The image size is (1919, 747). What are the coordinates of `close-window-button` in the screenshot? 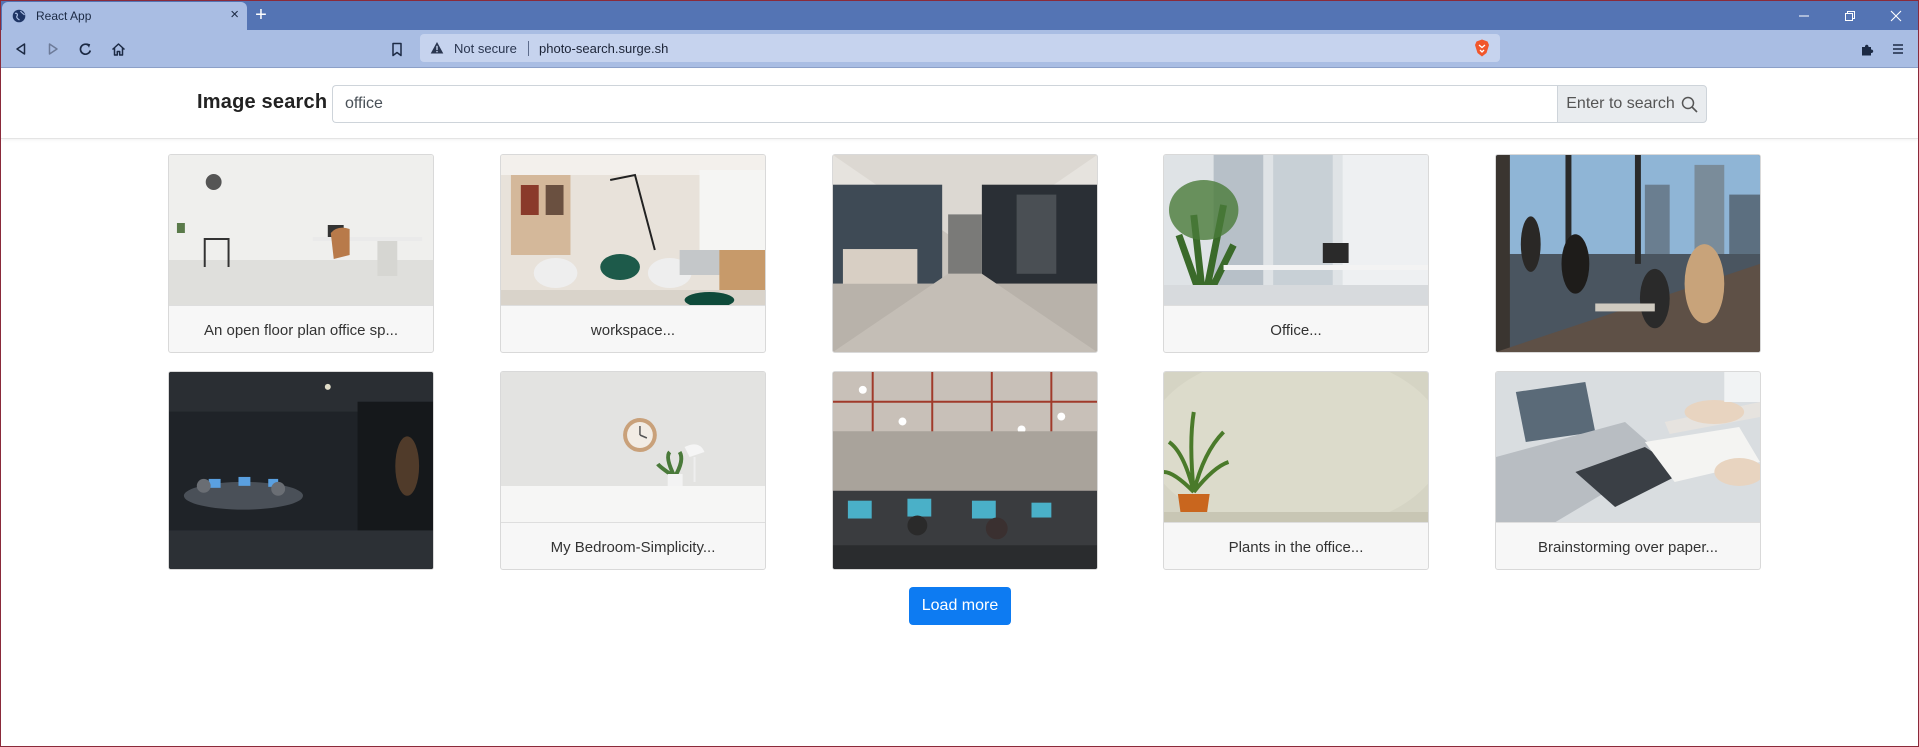 It's located at (1895, 15).